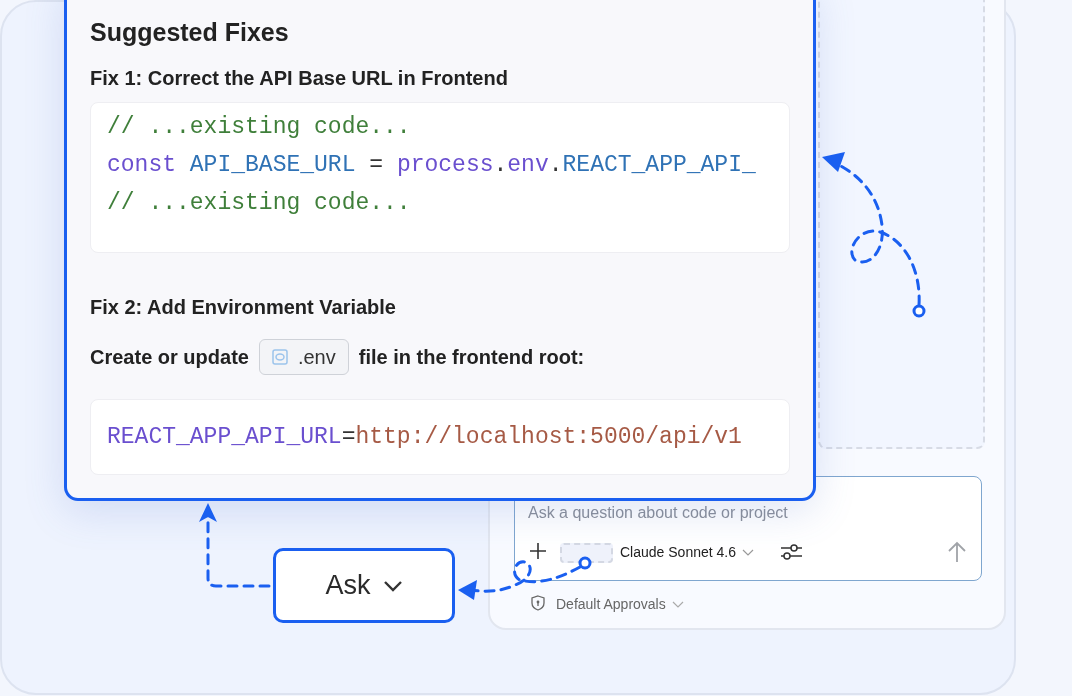 This screenshot has width=1072, height=696. I want to click on mode-button: Ask, so click(364, 585).